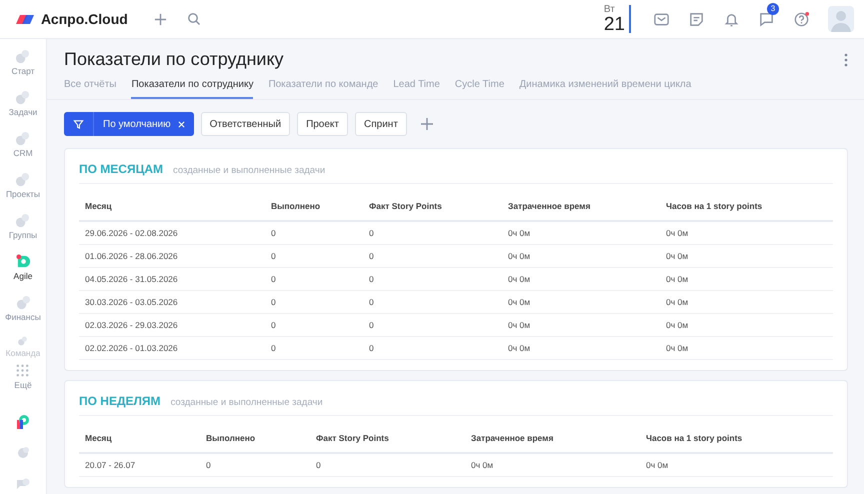  What do you see at coordinates (323, 88) in the screenshot?
I see `report-tab: Показатели по команде` at bounding box center [323, 88].